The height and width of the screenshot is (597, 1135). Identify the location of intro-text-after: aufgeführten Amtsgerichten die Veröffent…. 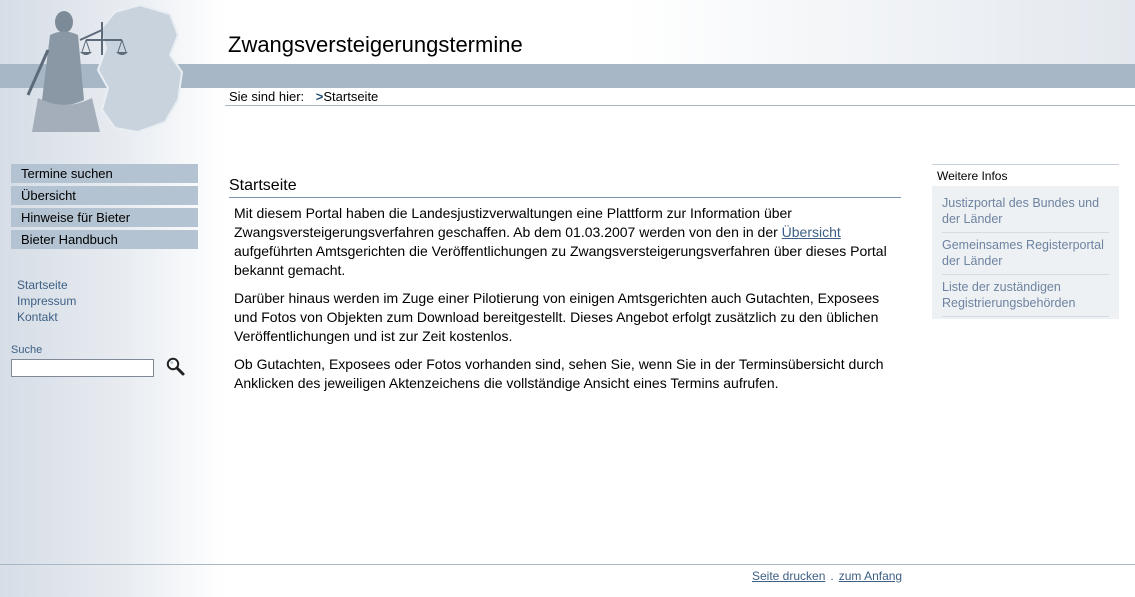
(560, 260).